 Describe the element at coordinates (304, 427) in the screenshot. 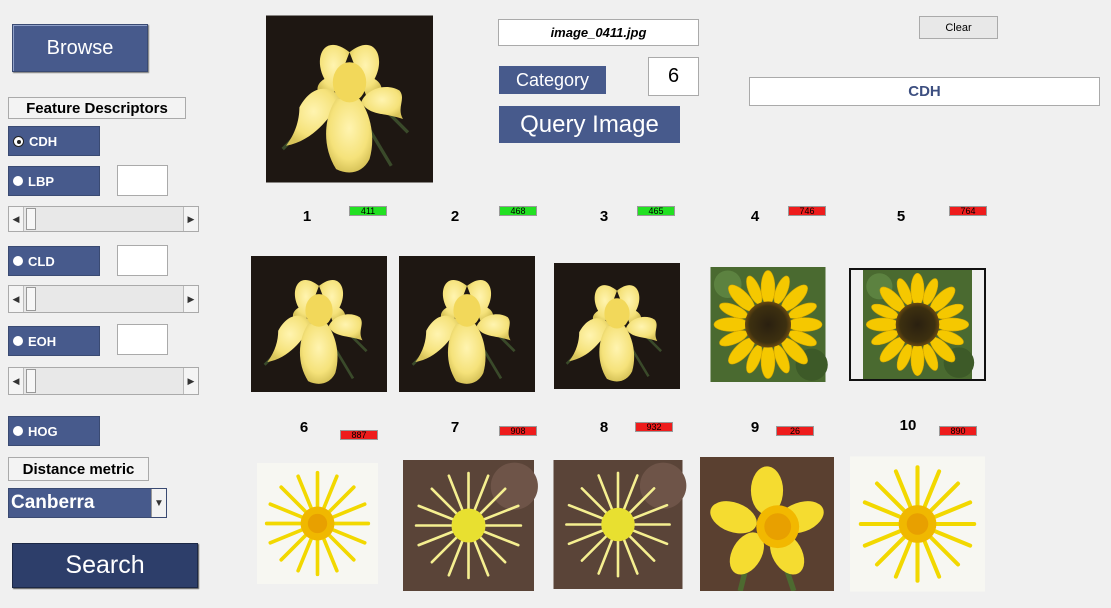

I see `result-rank: 6` at that location.